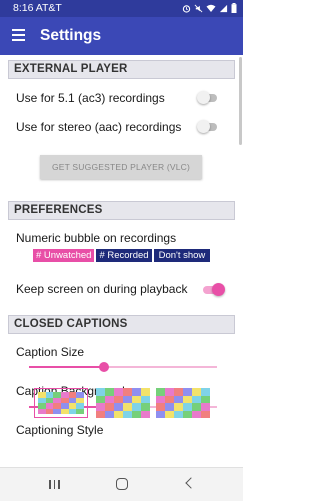 Image resolution: width=320 pixels, height=501 pixels. What do you see at coordinates (90, 98) in the screenshot?
I see `ac3-label: Use for 5.1 (ac3) recordings` at bounding box center [90, 98].